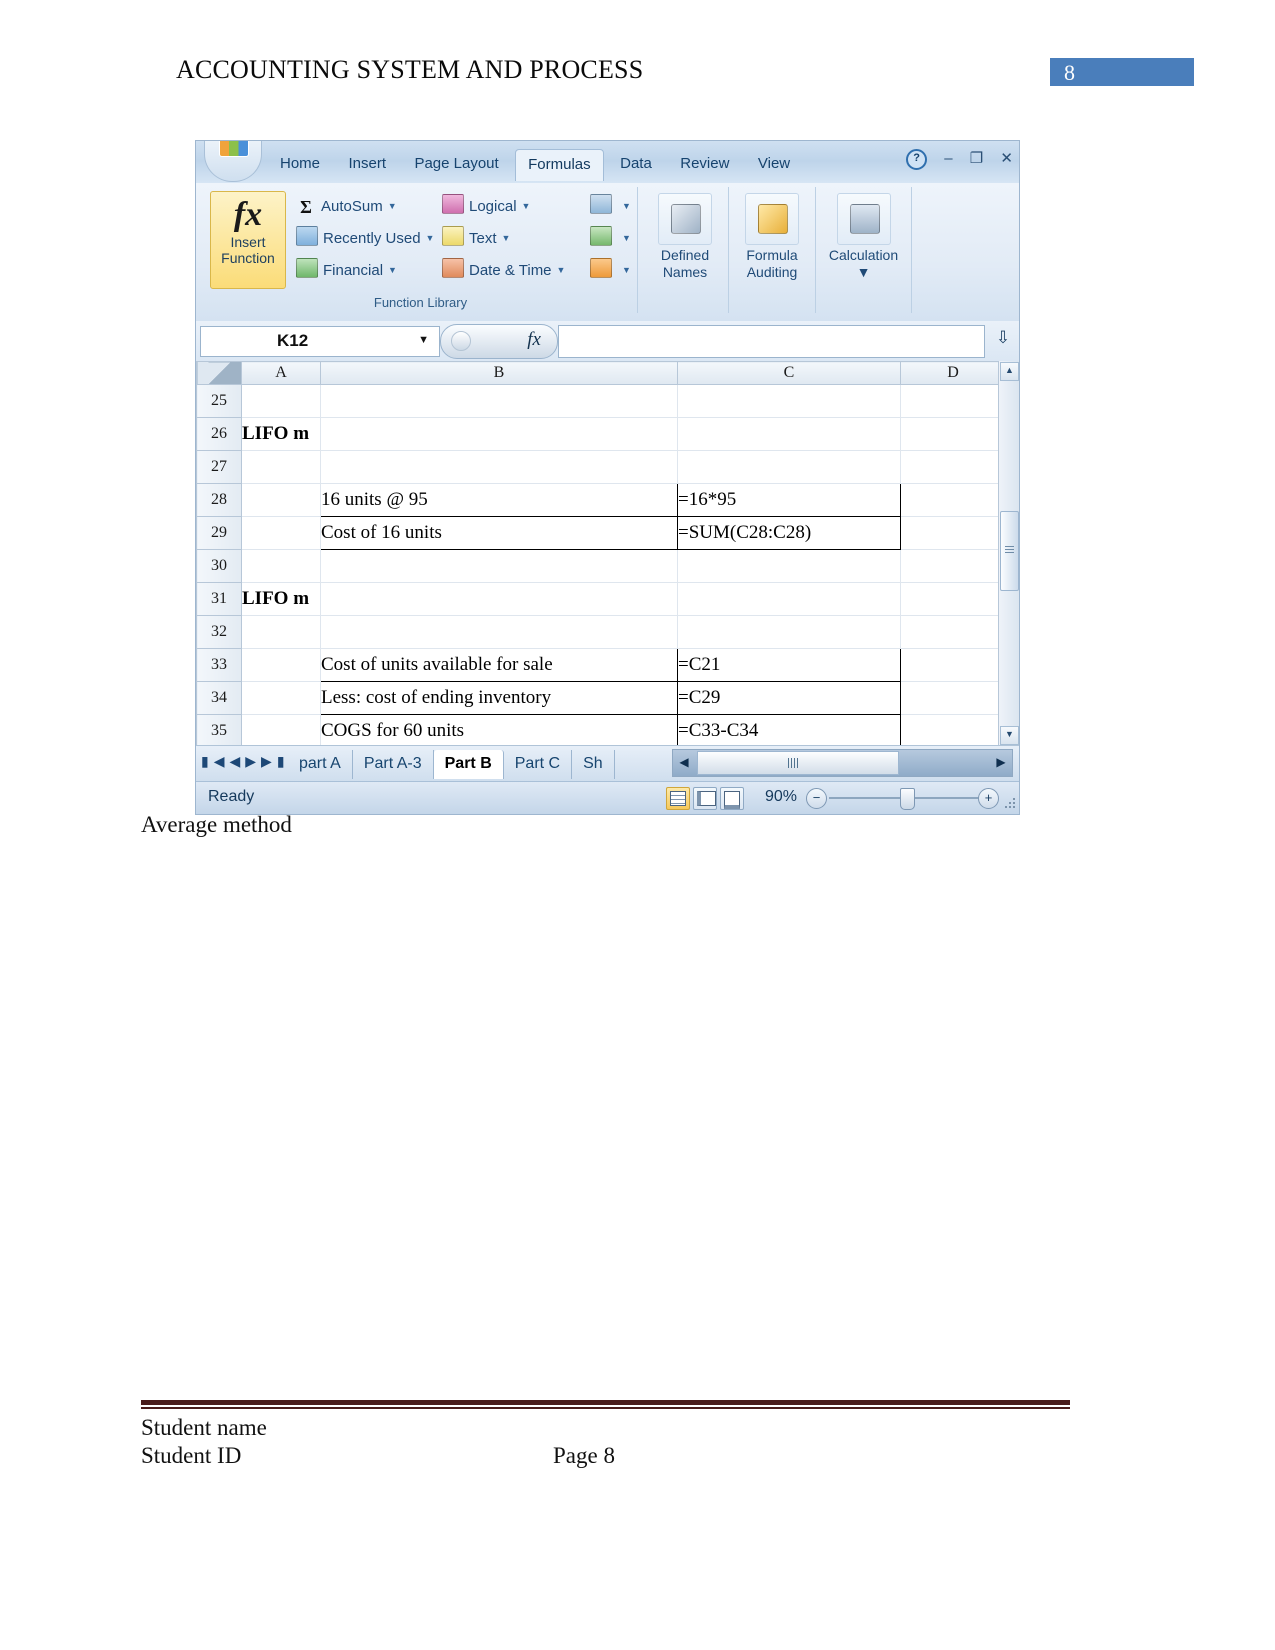 Image resolution: width=1275 pixels, height=1650 pixels. I want to click on vertical-scrollbar: ▲ ▼, so click(1008, 553).